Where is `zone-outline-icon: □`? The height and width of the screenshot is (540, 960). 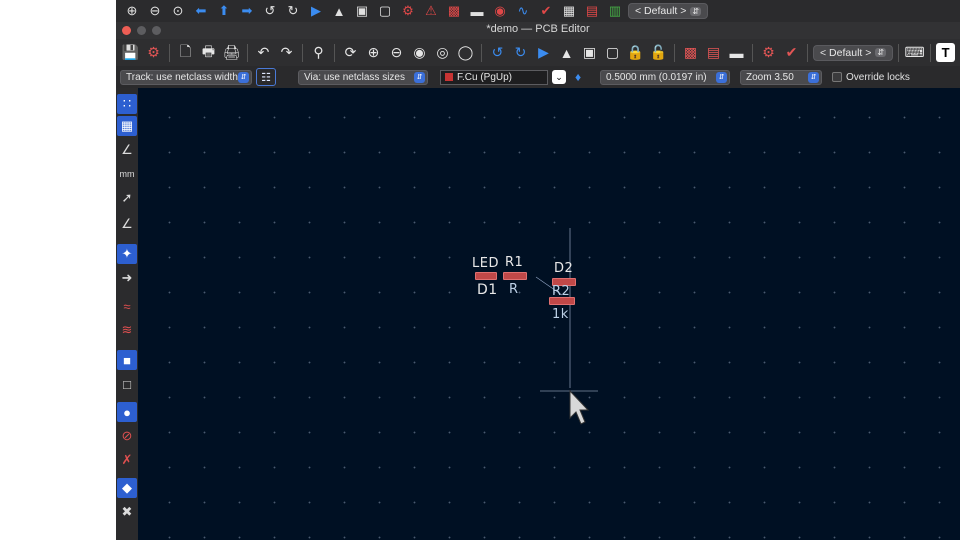 zone-outline-icon: □ is located at coordinates (127, 384).